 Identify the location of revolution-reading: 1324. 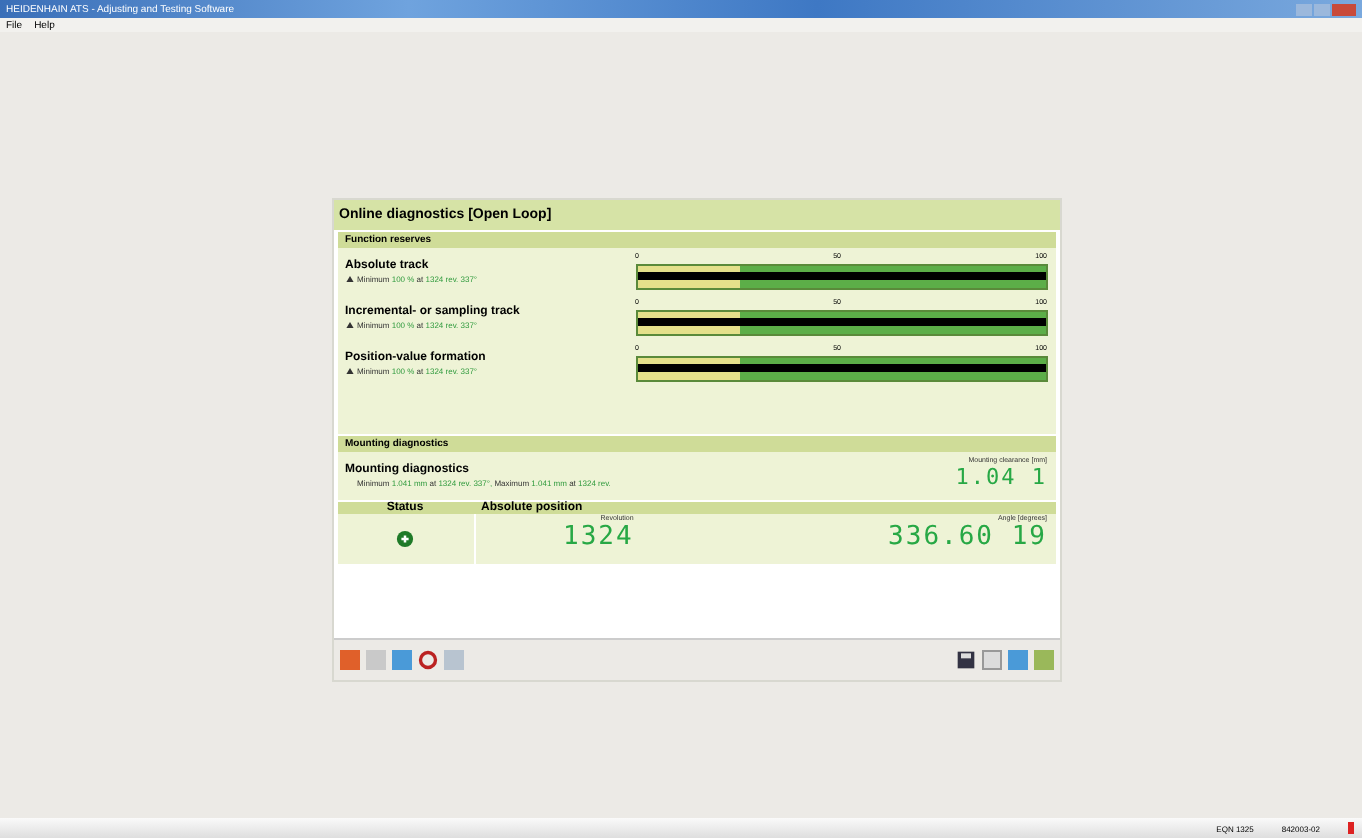
(598, 537).